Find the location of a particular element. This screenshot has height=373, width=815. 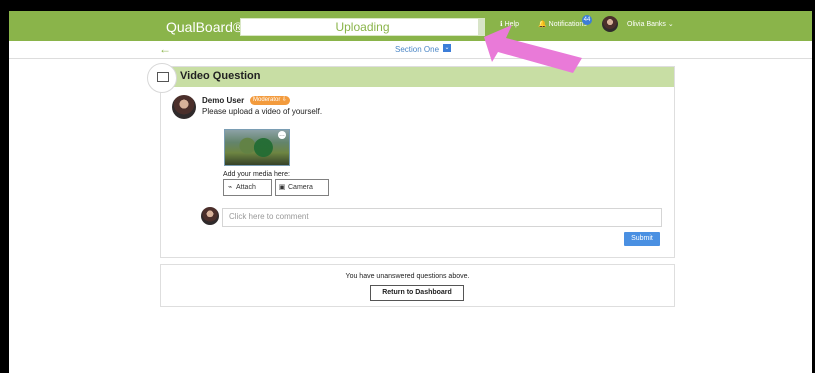

question-type-icon-wrap is located at coordinates (162, 78).